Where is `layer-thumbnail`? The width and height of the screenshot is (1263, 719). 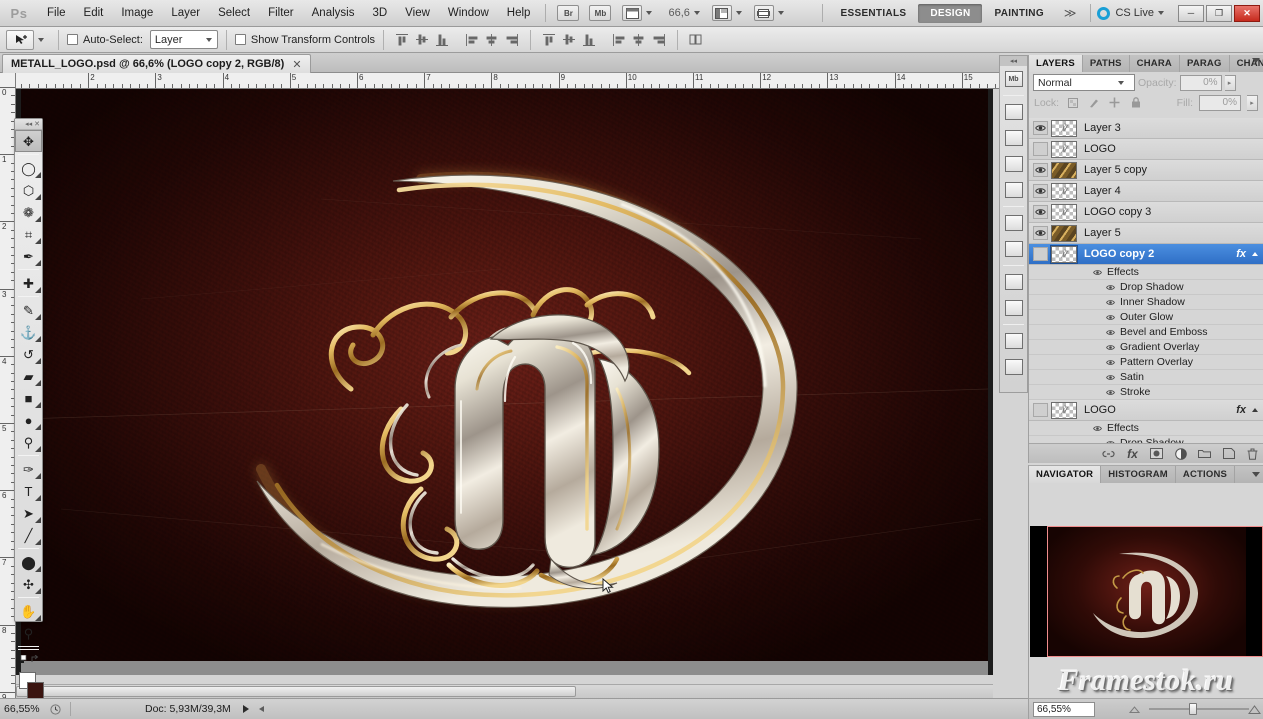 layer-thumbnail is located at coordinates (1064, 233).